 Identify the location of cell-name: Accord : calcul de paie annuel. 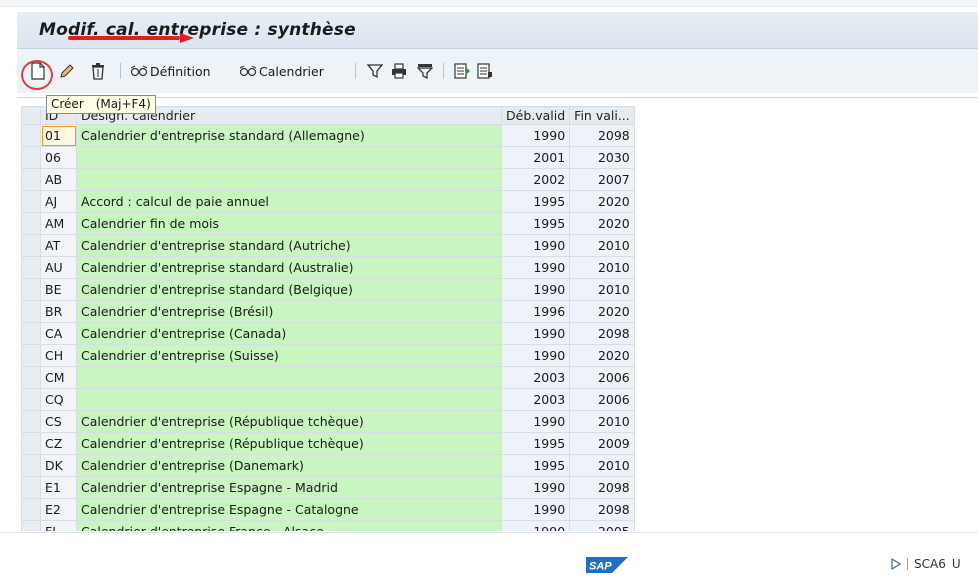
(289, 201).